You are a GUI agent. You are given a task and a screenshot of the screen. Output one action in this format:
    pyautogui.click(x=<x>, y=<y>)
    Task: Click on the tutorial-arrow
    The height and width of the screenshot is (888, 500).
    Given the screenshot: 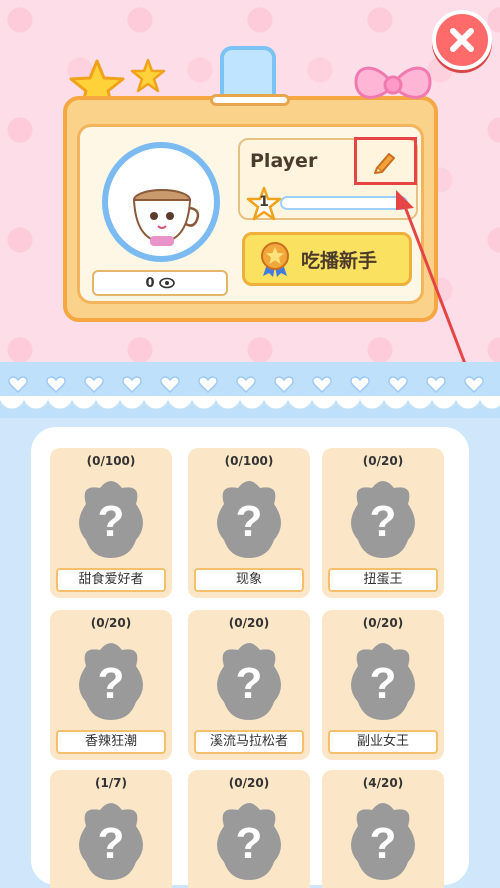 What is the action you would take?
    pyautogui.click(x=435, y=286)
    